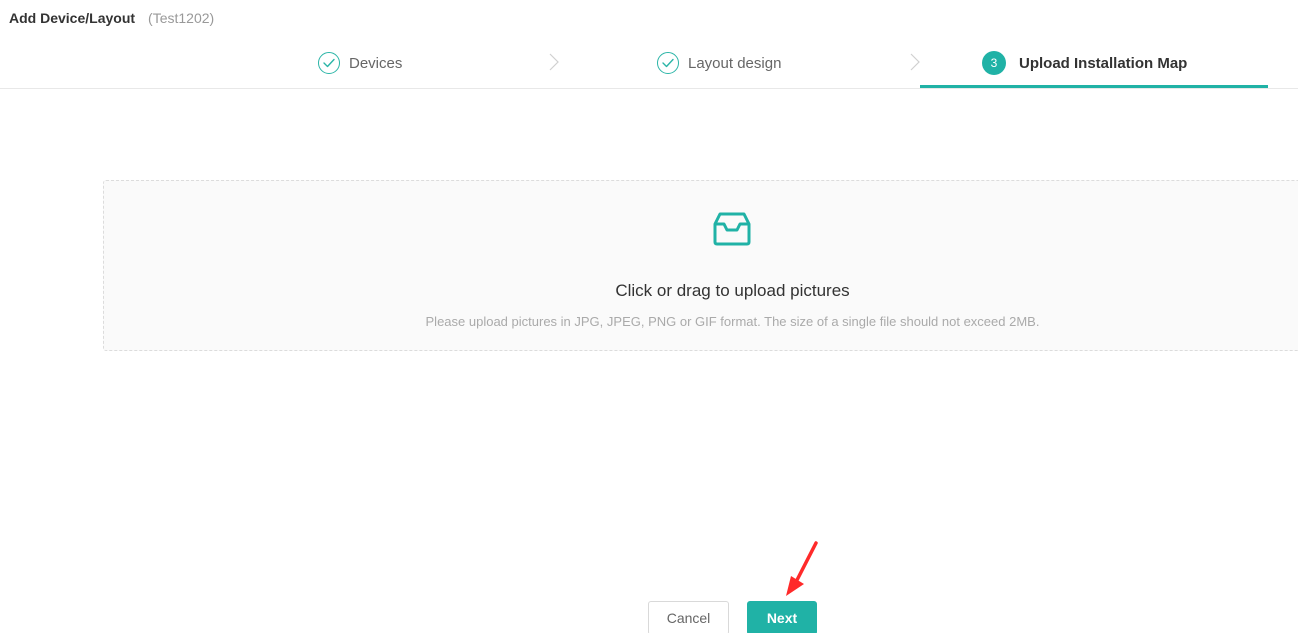 This screenshot has height=633, width=1298. I want to click on step-devices: Devices, so click(360, 63).